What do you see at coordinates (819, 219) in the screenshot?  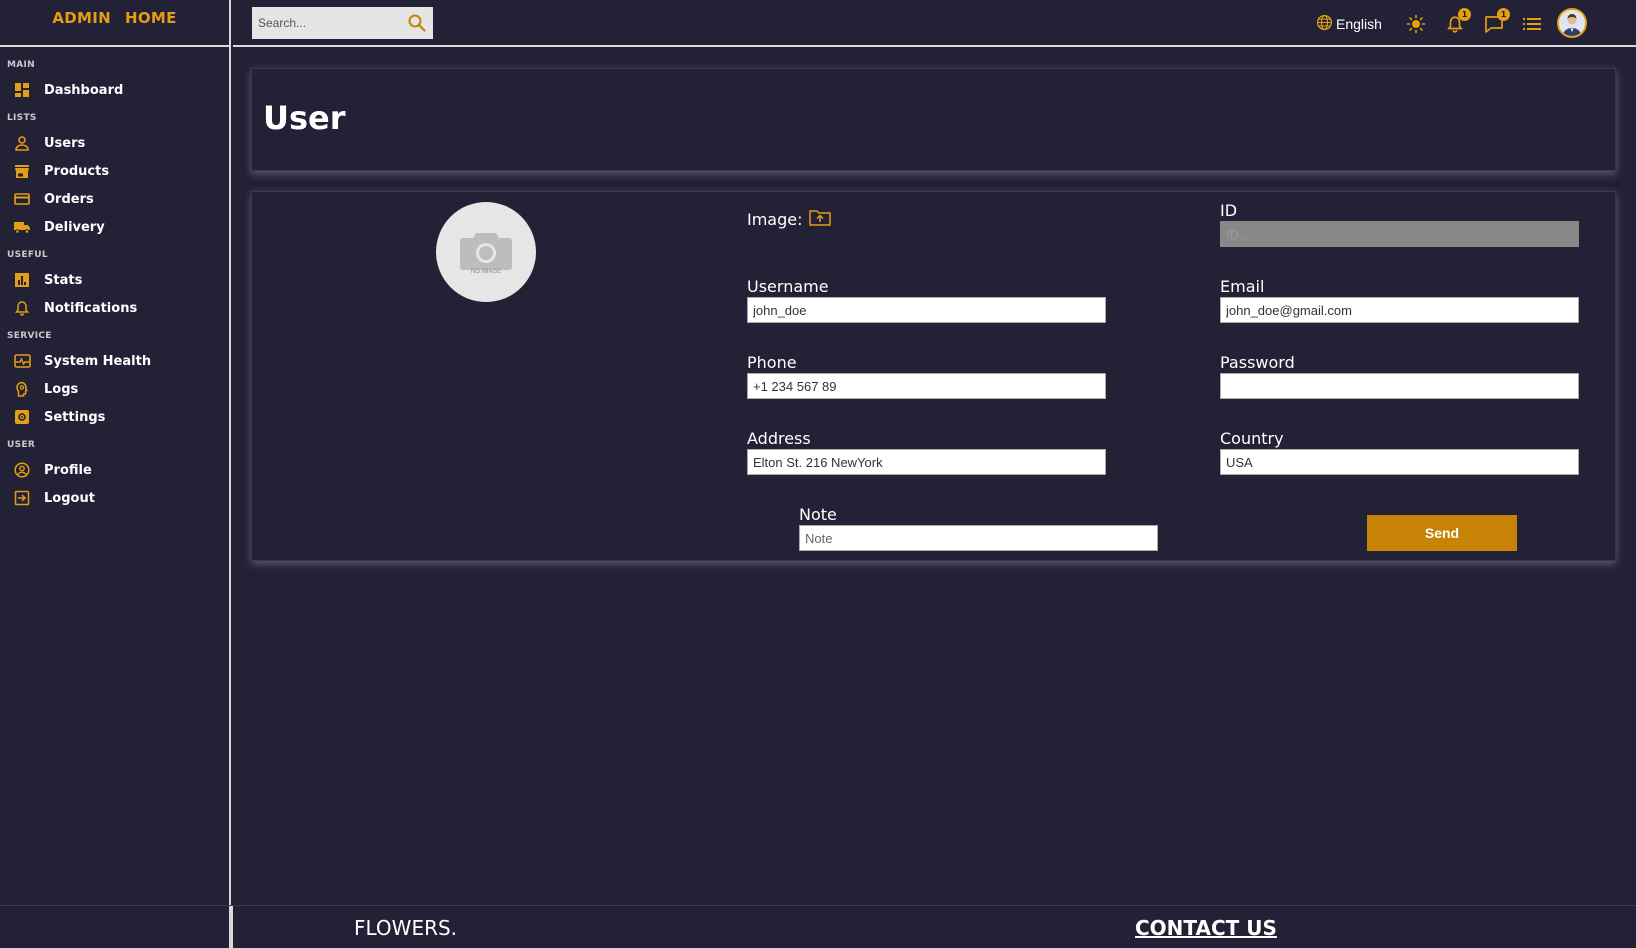 I see `upload-folder-icon` at bounding box center [819, 219].